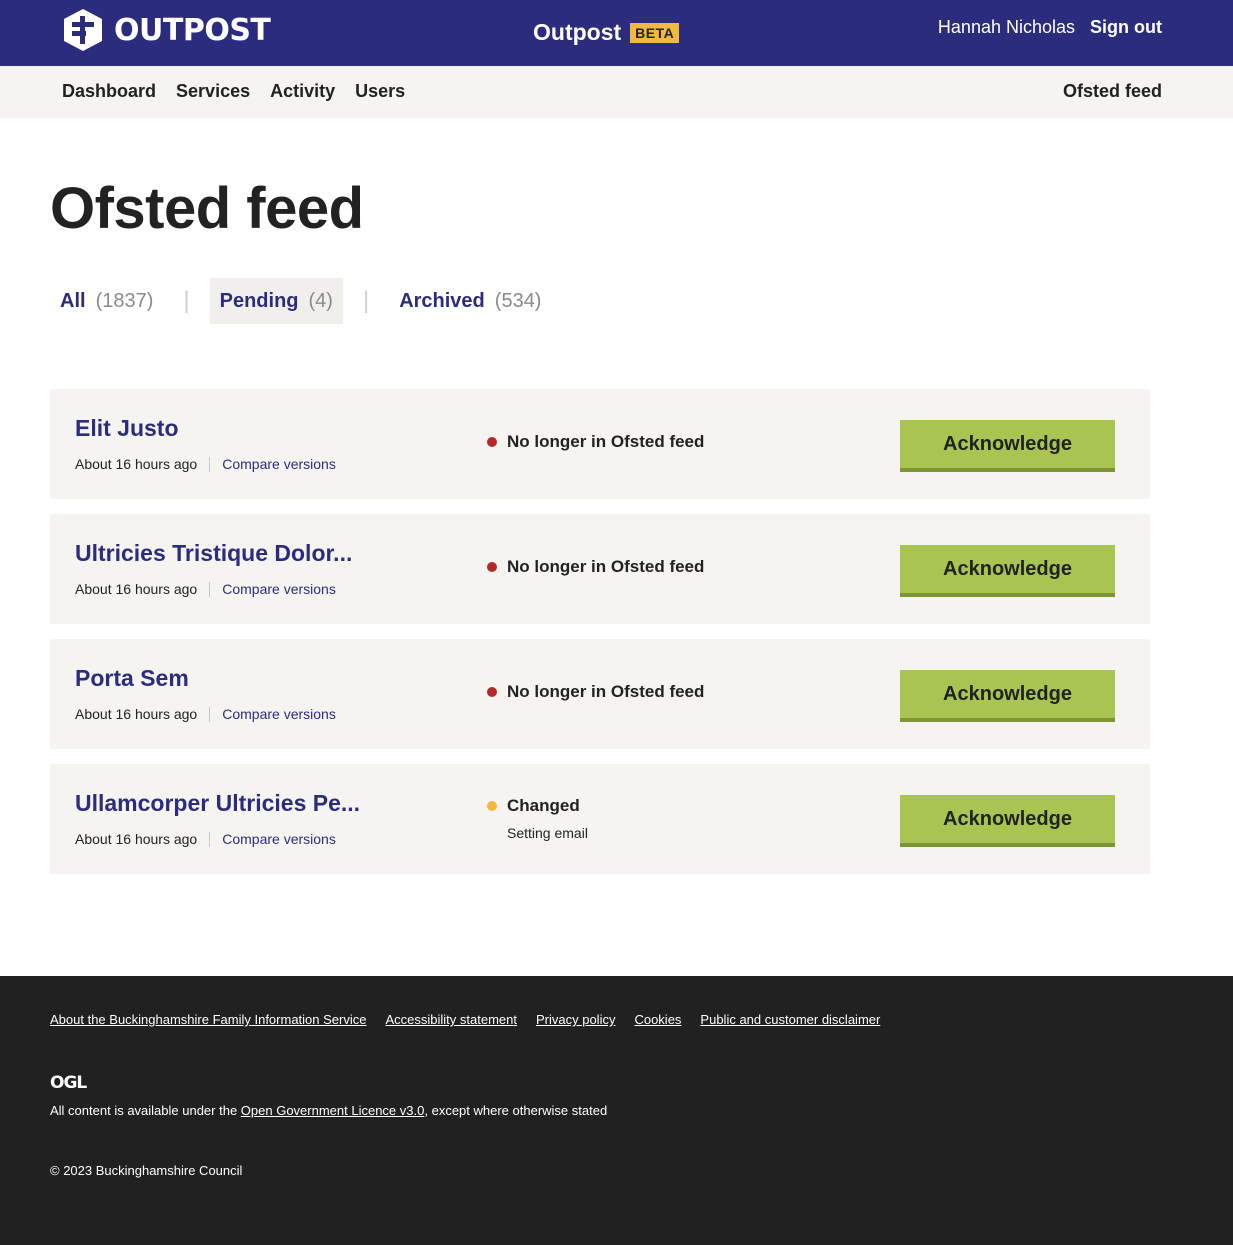 This screenshot has width=1233, height=1245. I want to click on tab-pending: Pending (4), so click(276, 301).